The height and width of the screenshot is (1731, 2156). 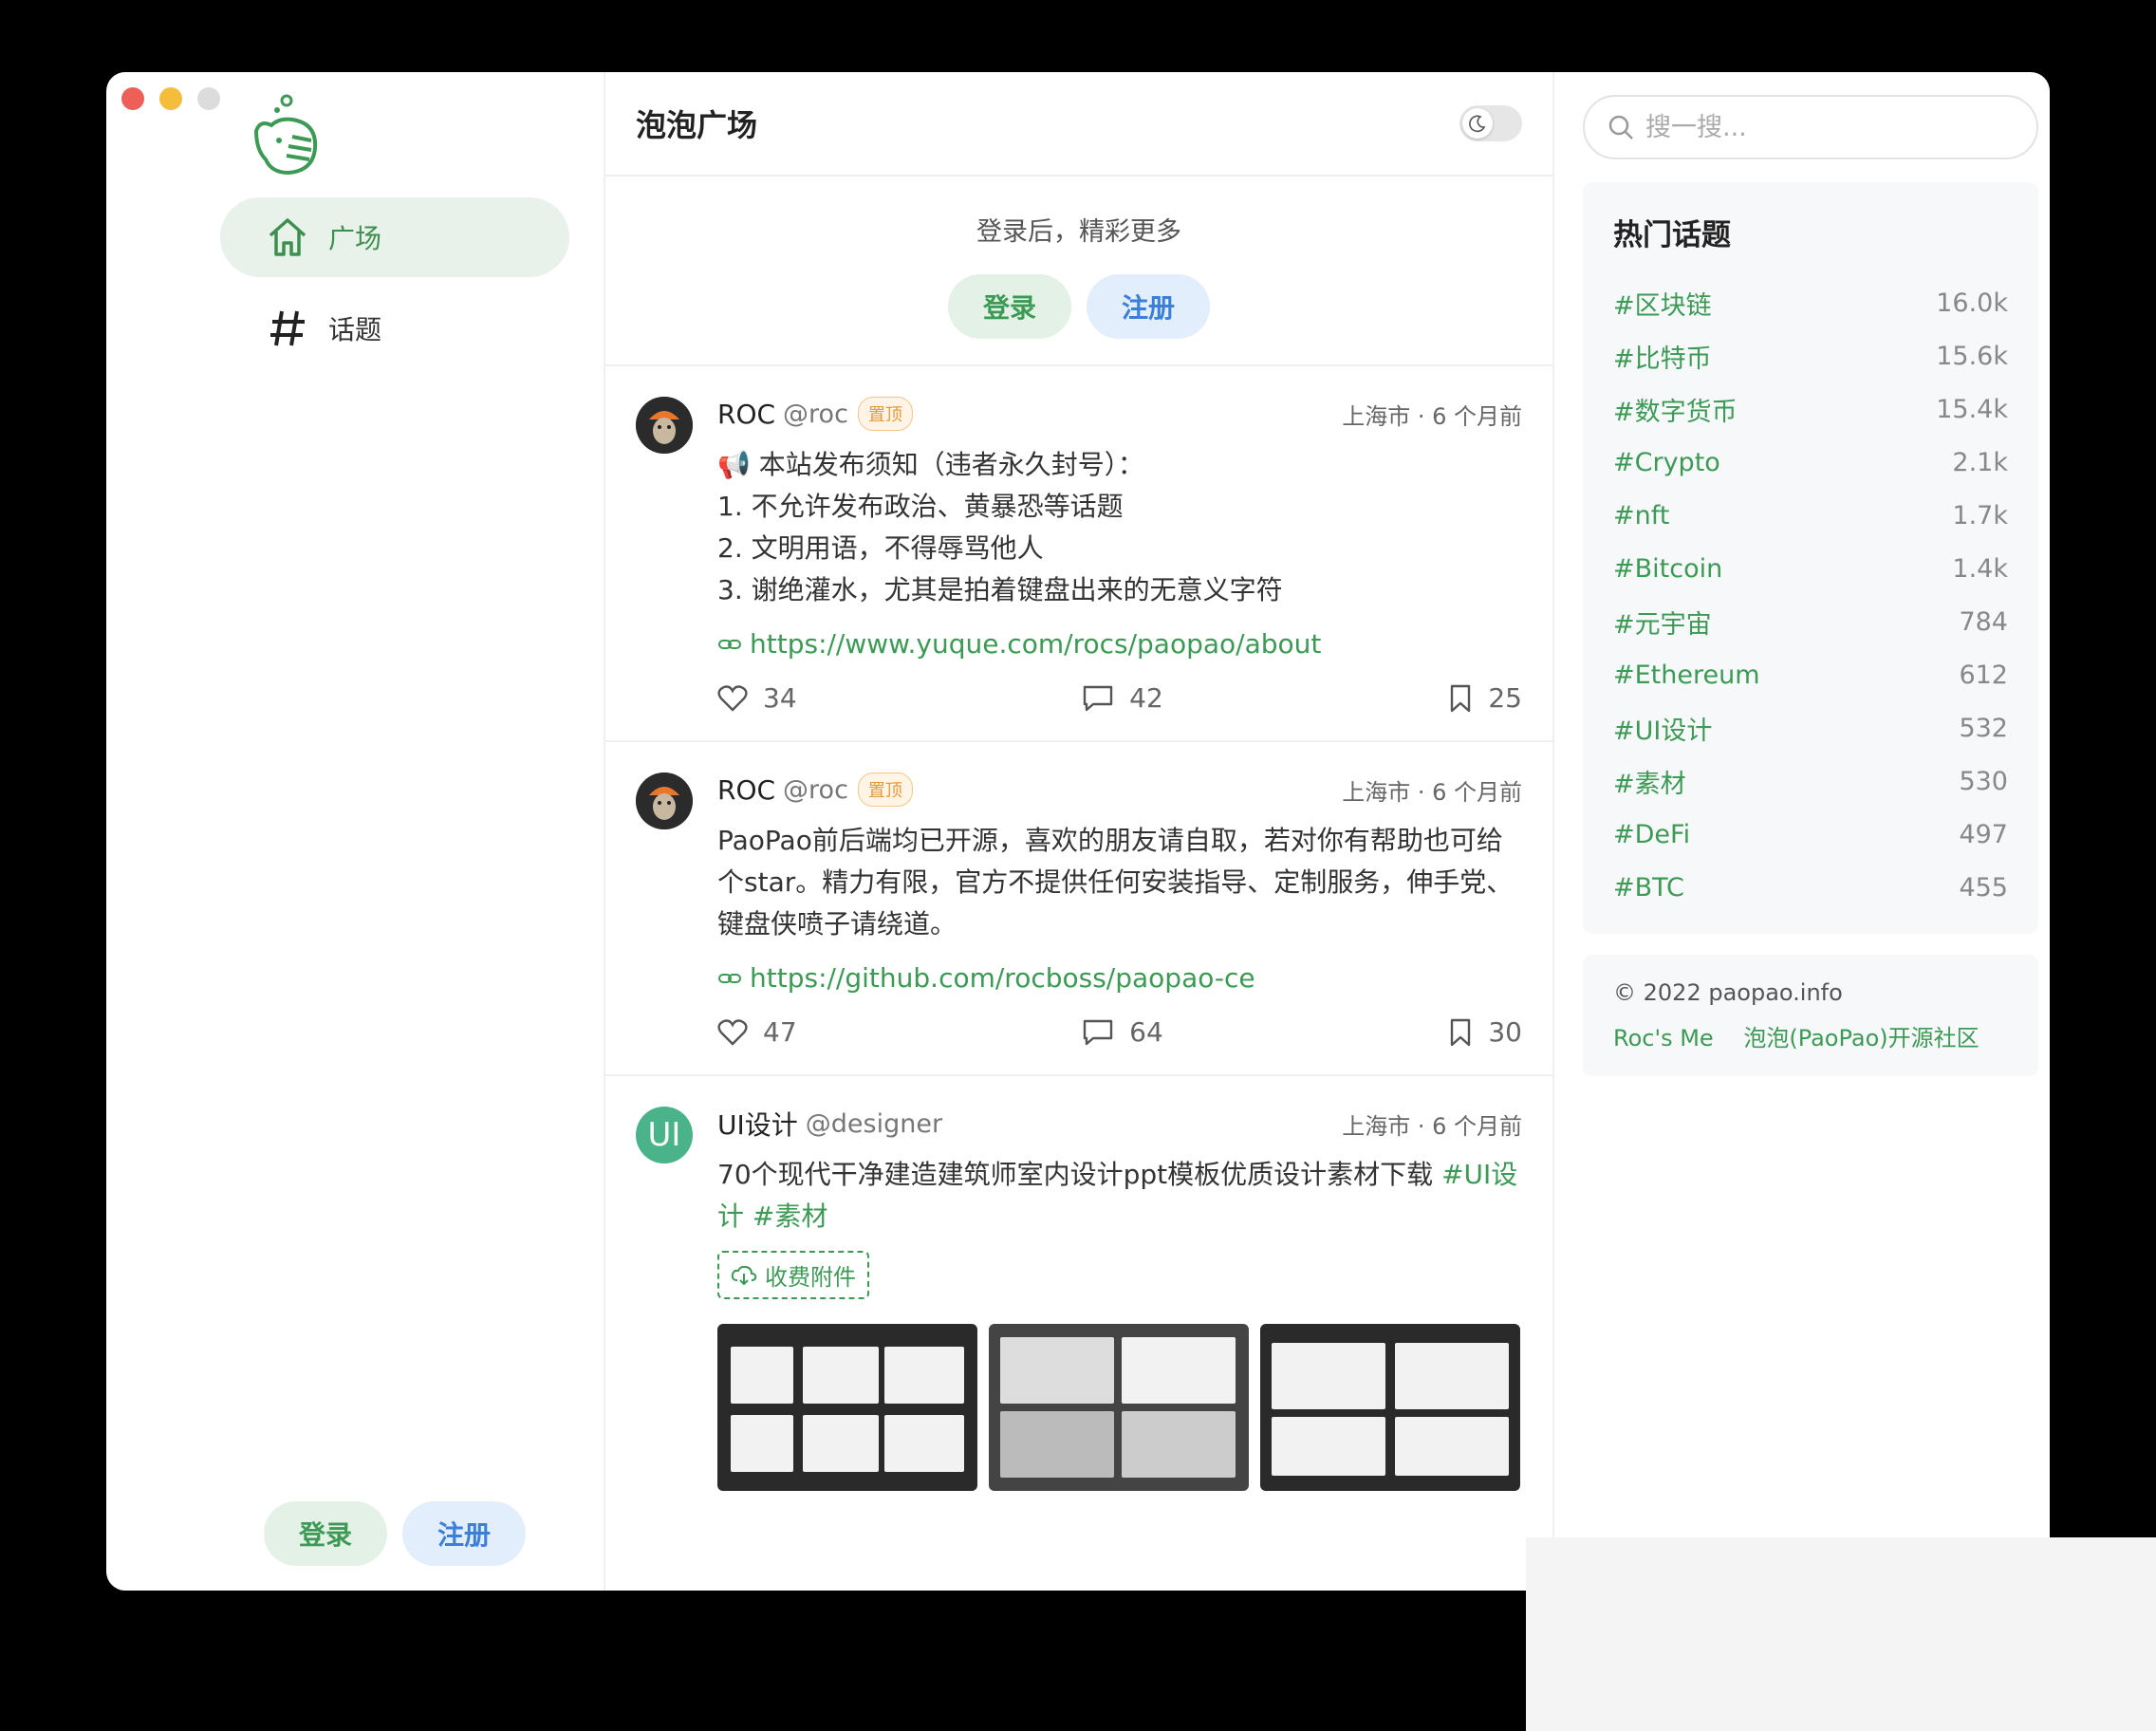 What do you see at coordinates (1972, 356) in the screenshot?
I see `topic-count: 15.6k` at bounding box center [1972, 356].